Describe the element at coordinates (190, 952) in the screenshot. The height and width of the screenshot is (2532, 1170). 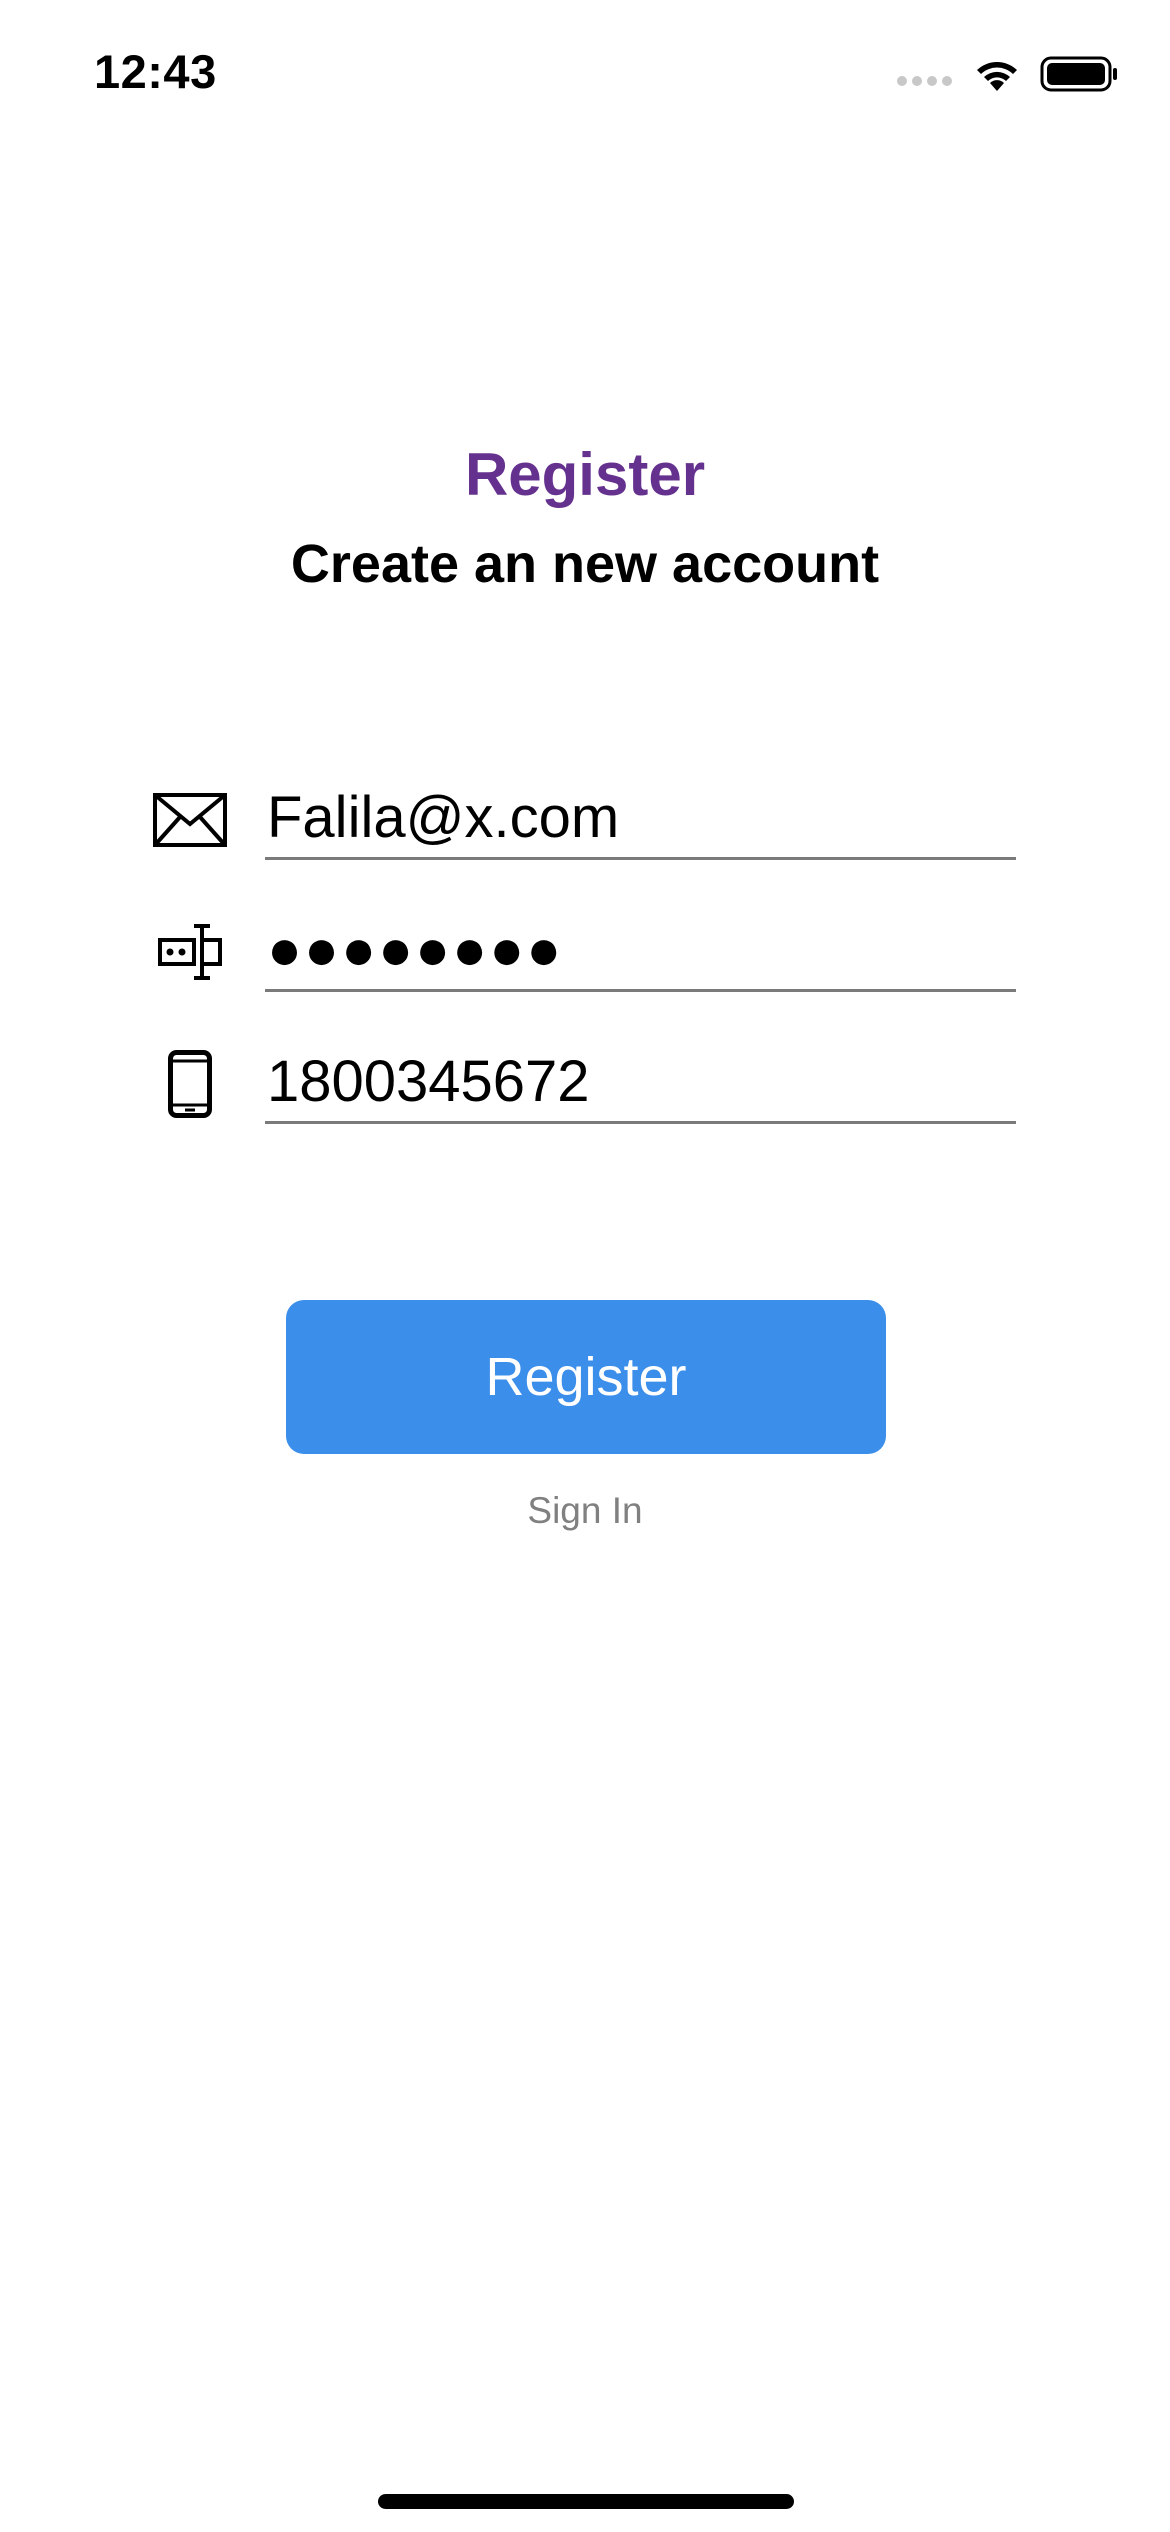
I see `password-icon` at that location.